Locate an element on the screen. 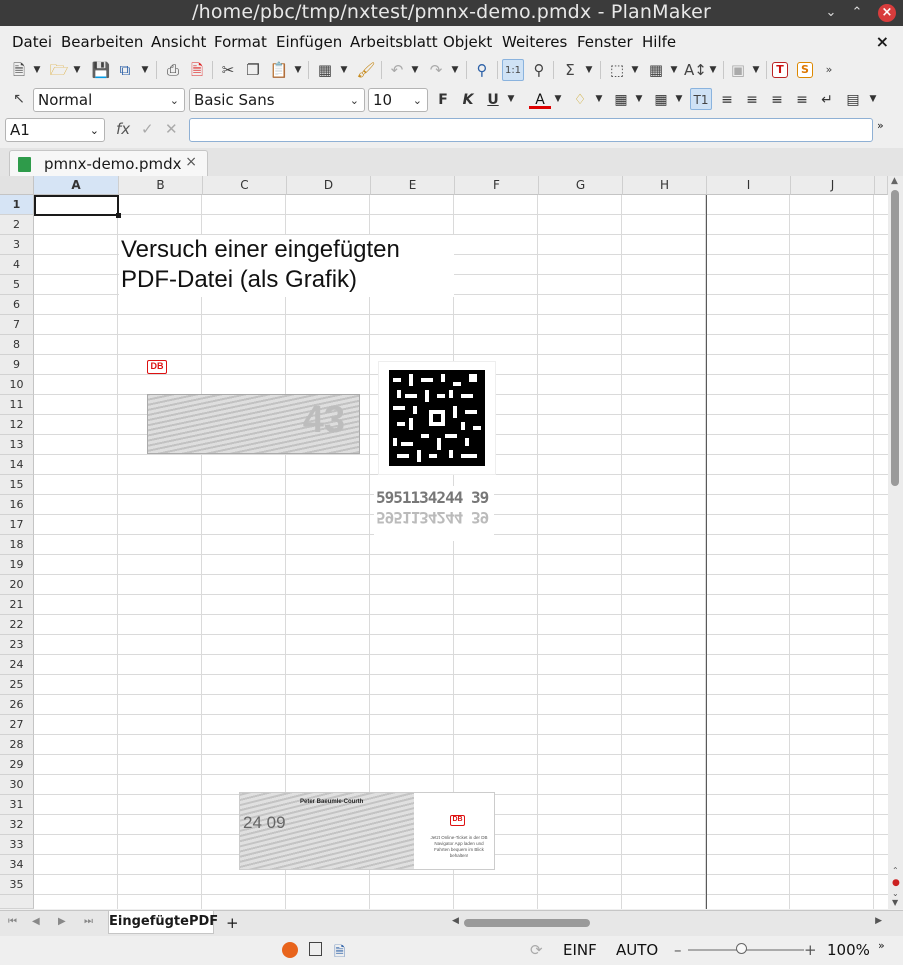  save-dropdown-icon: ▼ is located at coordinates (145, 70).